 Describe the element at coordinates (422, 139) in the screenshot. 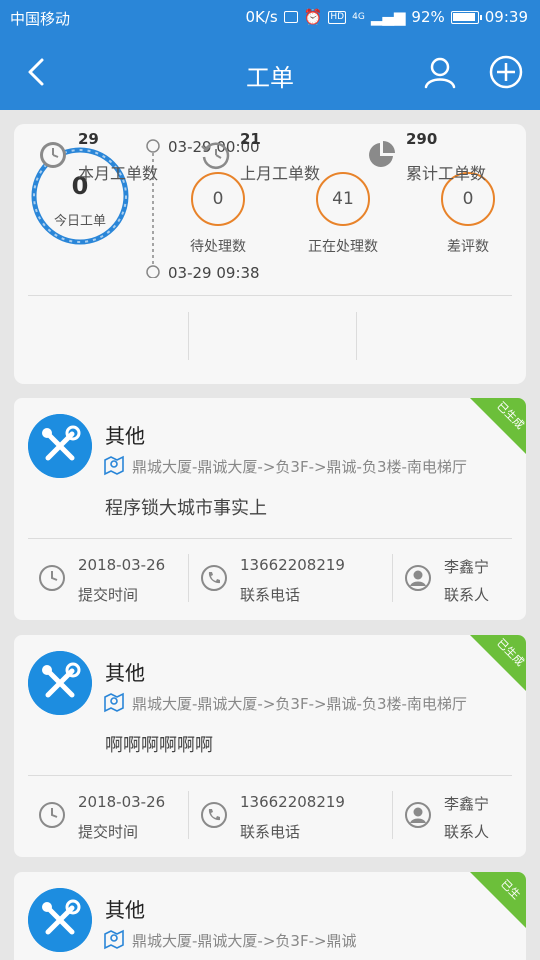

I see `total-value: 290` at that location.